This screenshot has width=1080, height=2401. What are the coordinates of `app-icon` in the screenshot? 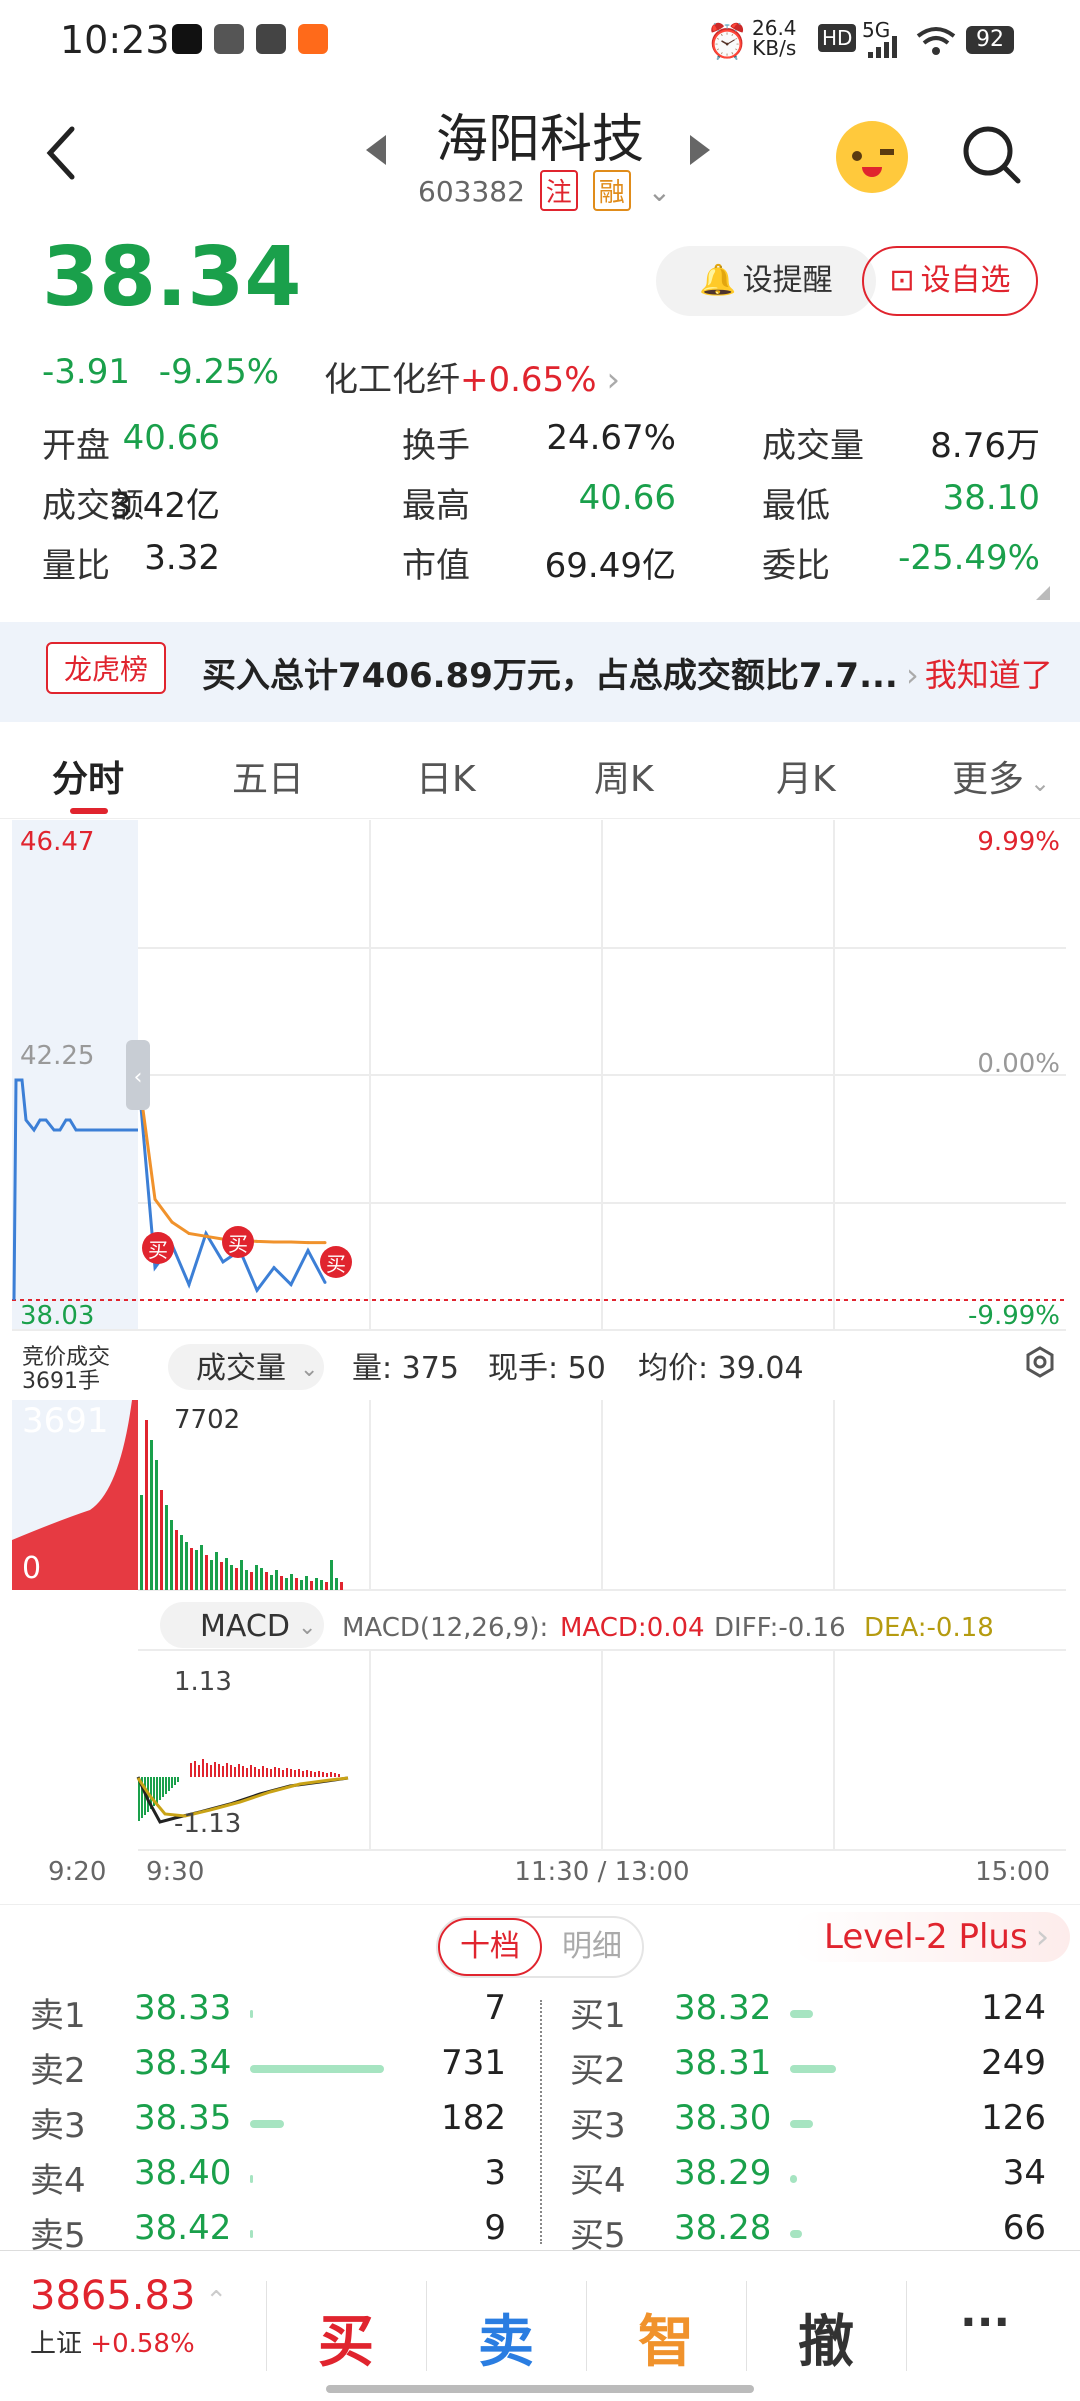 It's located at (229, 39).